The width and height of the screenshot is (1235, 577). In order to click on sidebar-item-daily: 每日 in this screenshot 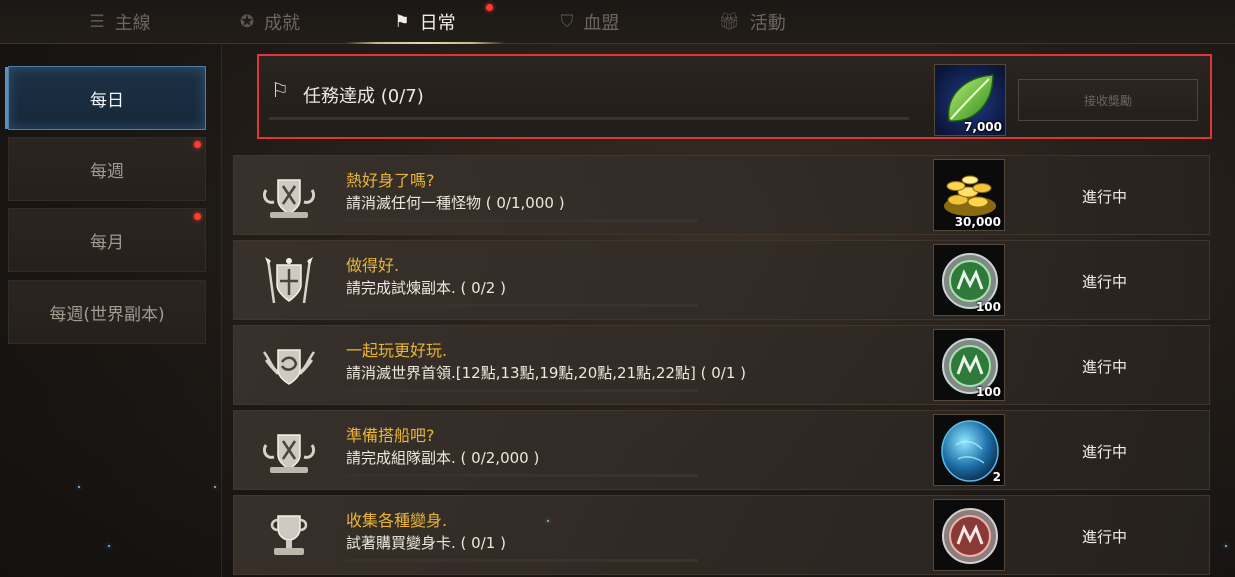, I will do `click(105, 98)`.